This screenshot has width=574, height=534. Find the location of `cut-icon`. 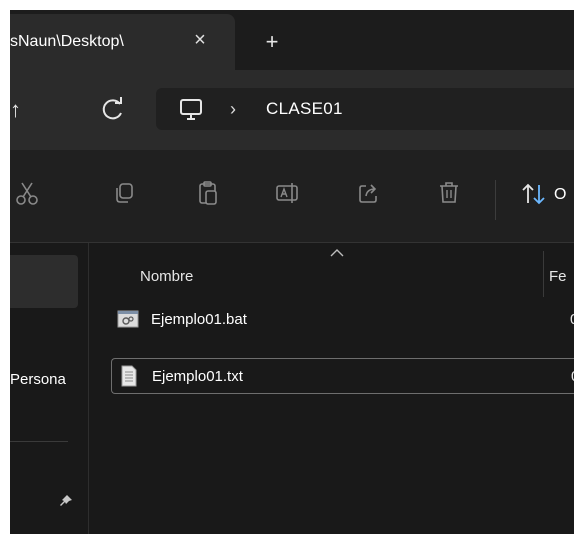

cut-icon is located at coordinates (27, 193).